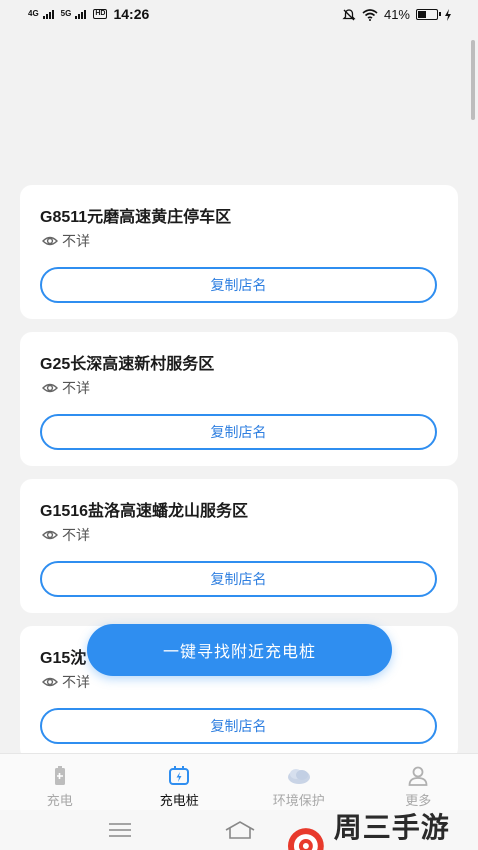 The height and width of the screenshot is (850, 478). Describe the element at coordinates (59, 800) in the screenshot. I see `tab-label: 充电` at that location.